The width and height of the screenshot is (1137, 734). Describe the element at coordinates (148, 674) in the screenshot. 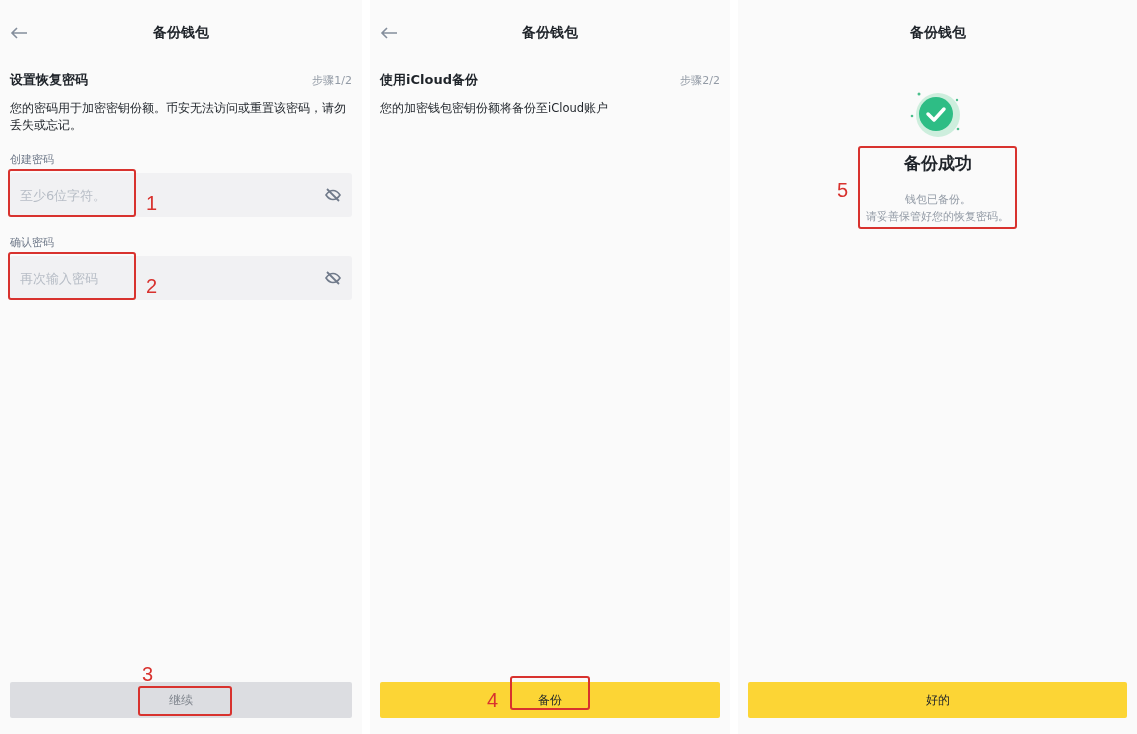

I see `annotation-number: 3` at that location.